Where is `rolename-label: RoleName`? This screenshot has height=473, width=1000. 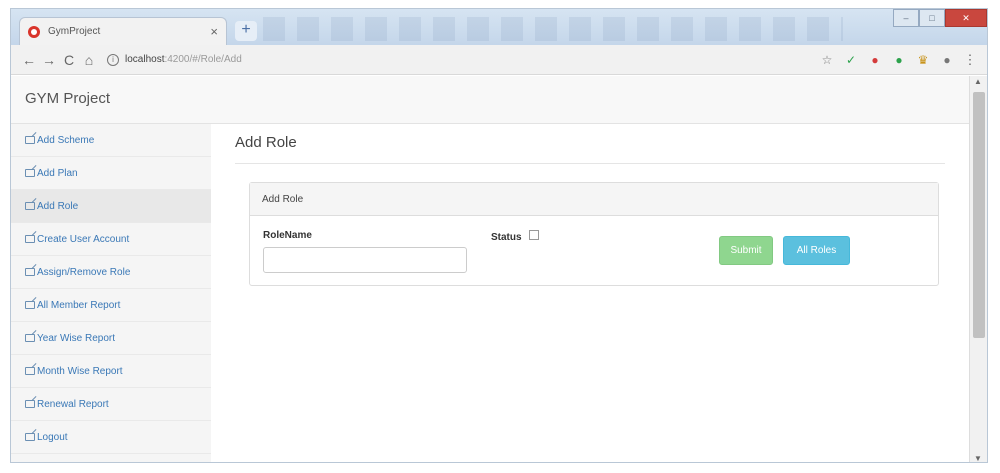 rolename-label: RoleName is located at coordinates (287, 235).